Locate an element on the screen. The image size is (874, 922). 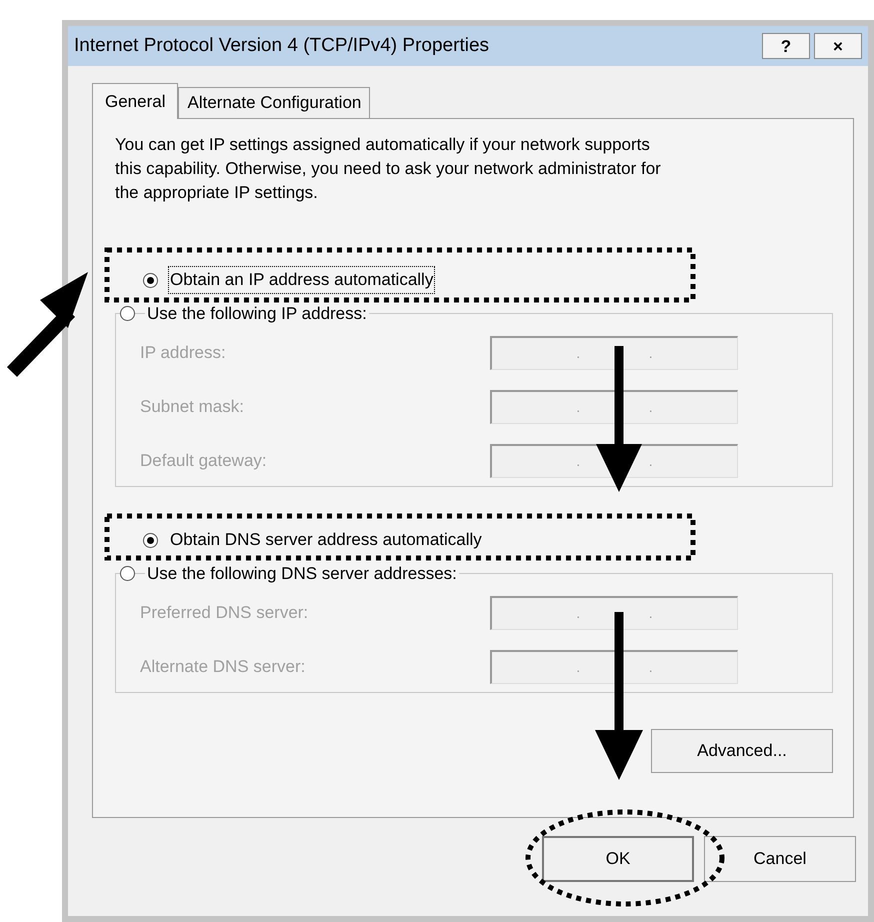
tab: General is located at coordinates (135, 101).